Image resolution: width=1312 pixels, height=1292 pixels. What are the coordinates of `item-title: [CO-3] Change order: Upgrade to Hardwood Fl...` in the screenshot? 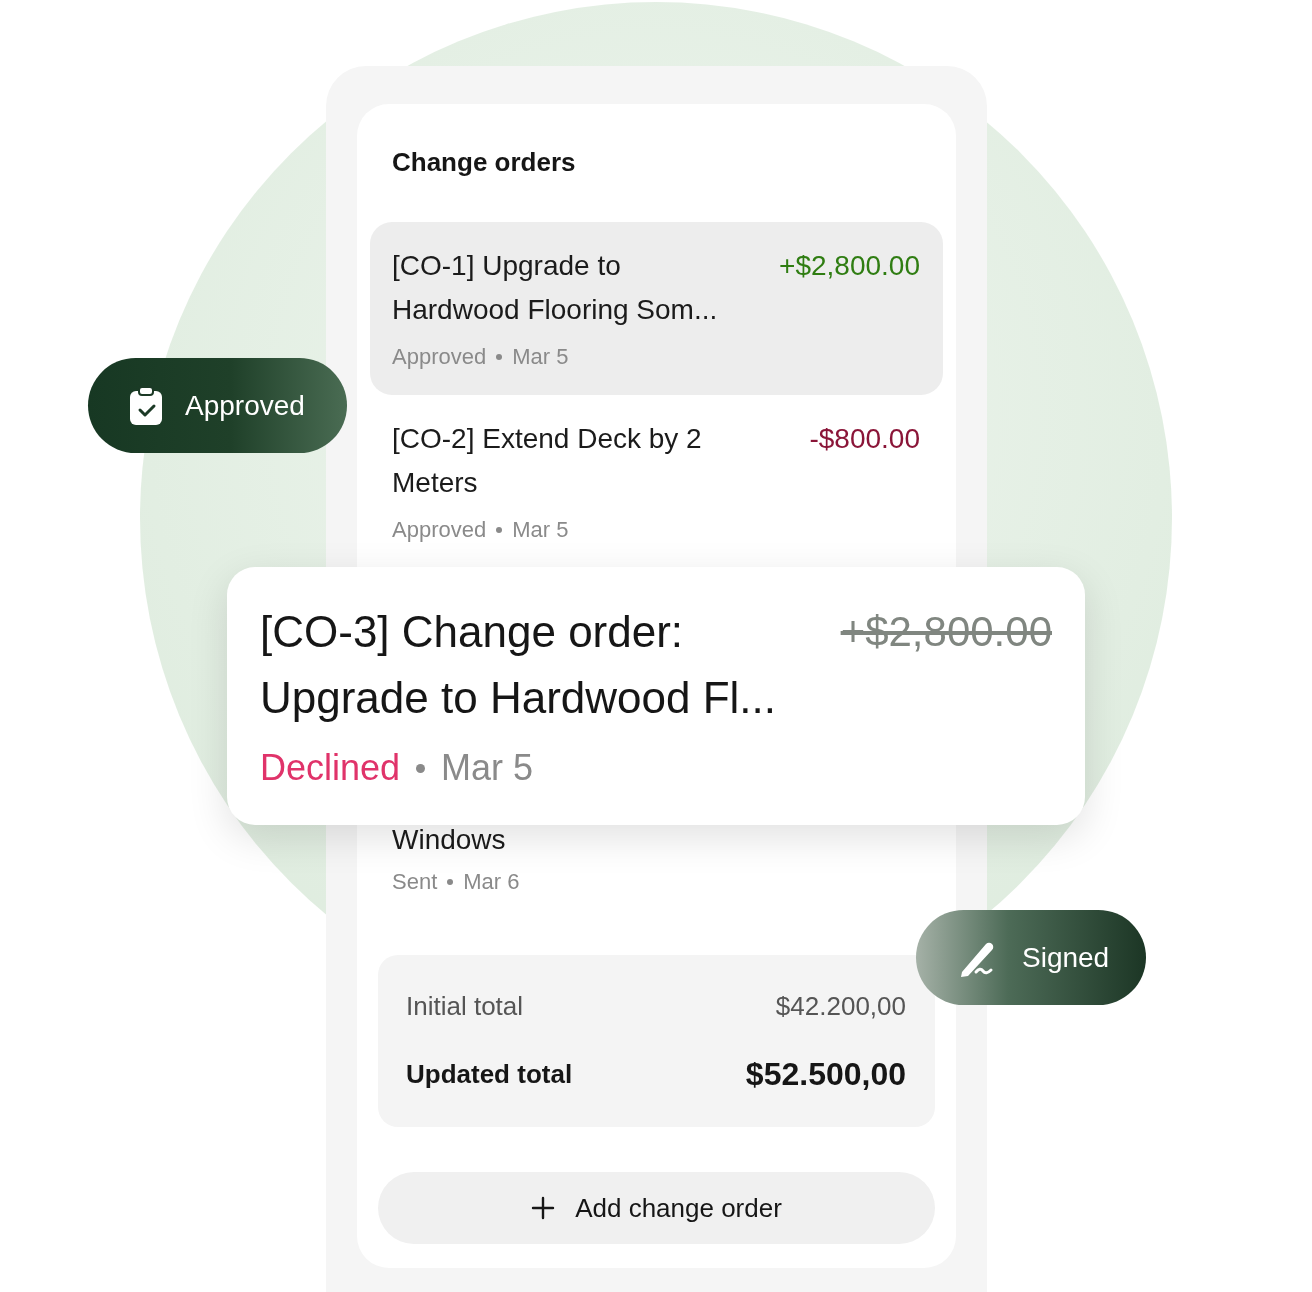 It's located at (519, 665).